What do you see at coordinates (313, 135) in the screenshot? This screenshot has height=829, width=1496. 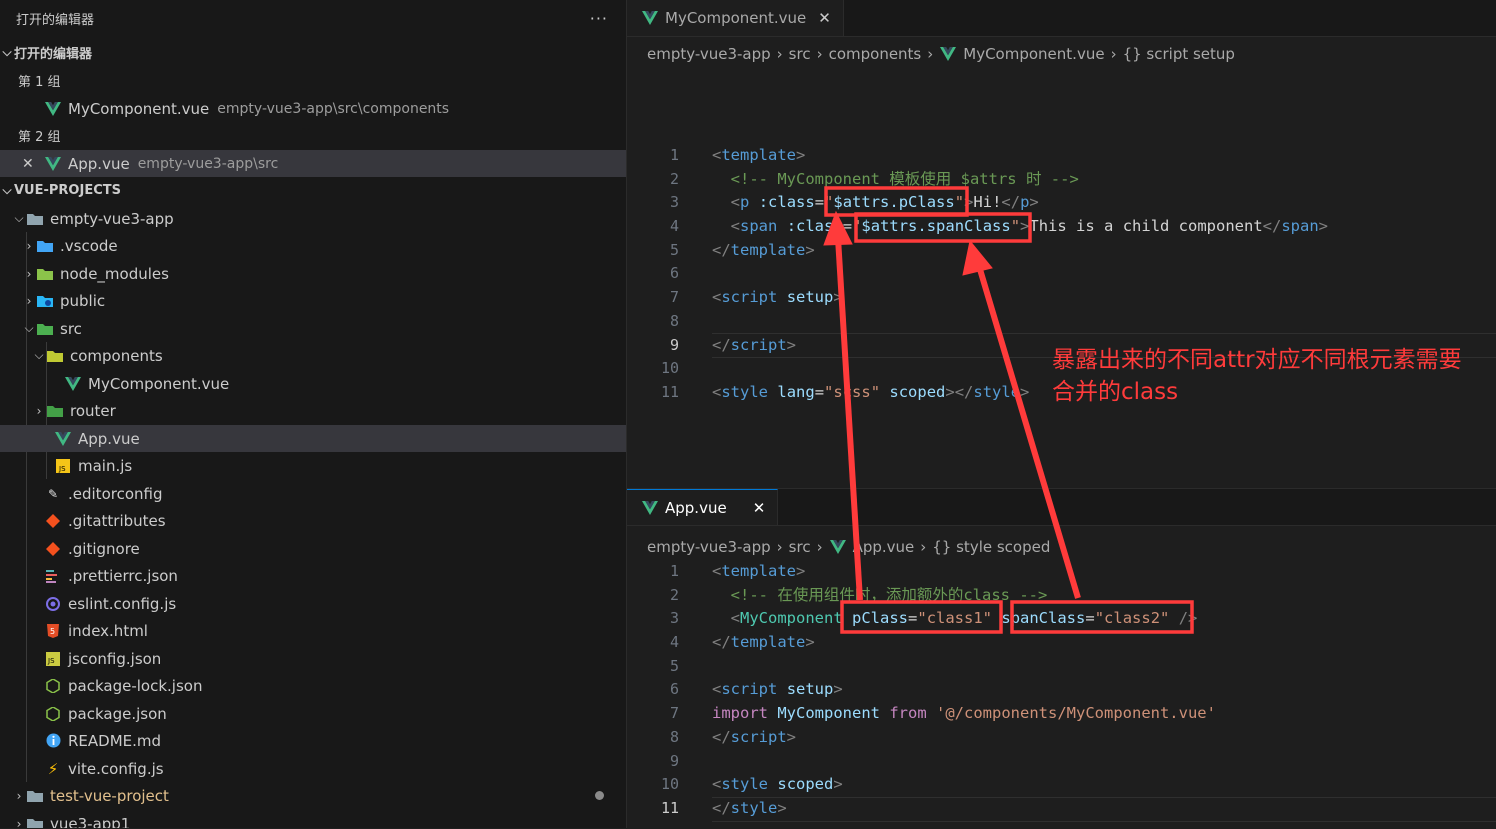 I see `editor-group-2: 第 2 组` at bounding box center [313, 135].